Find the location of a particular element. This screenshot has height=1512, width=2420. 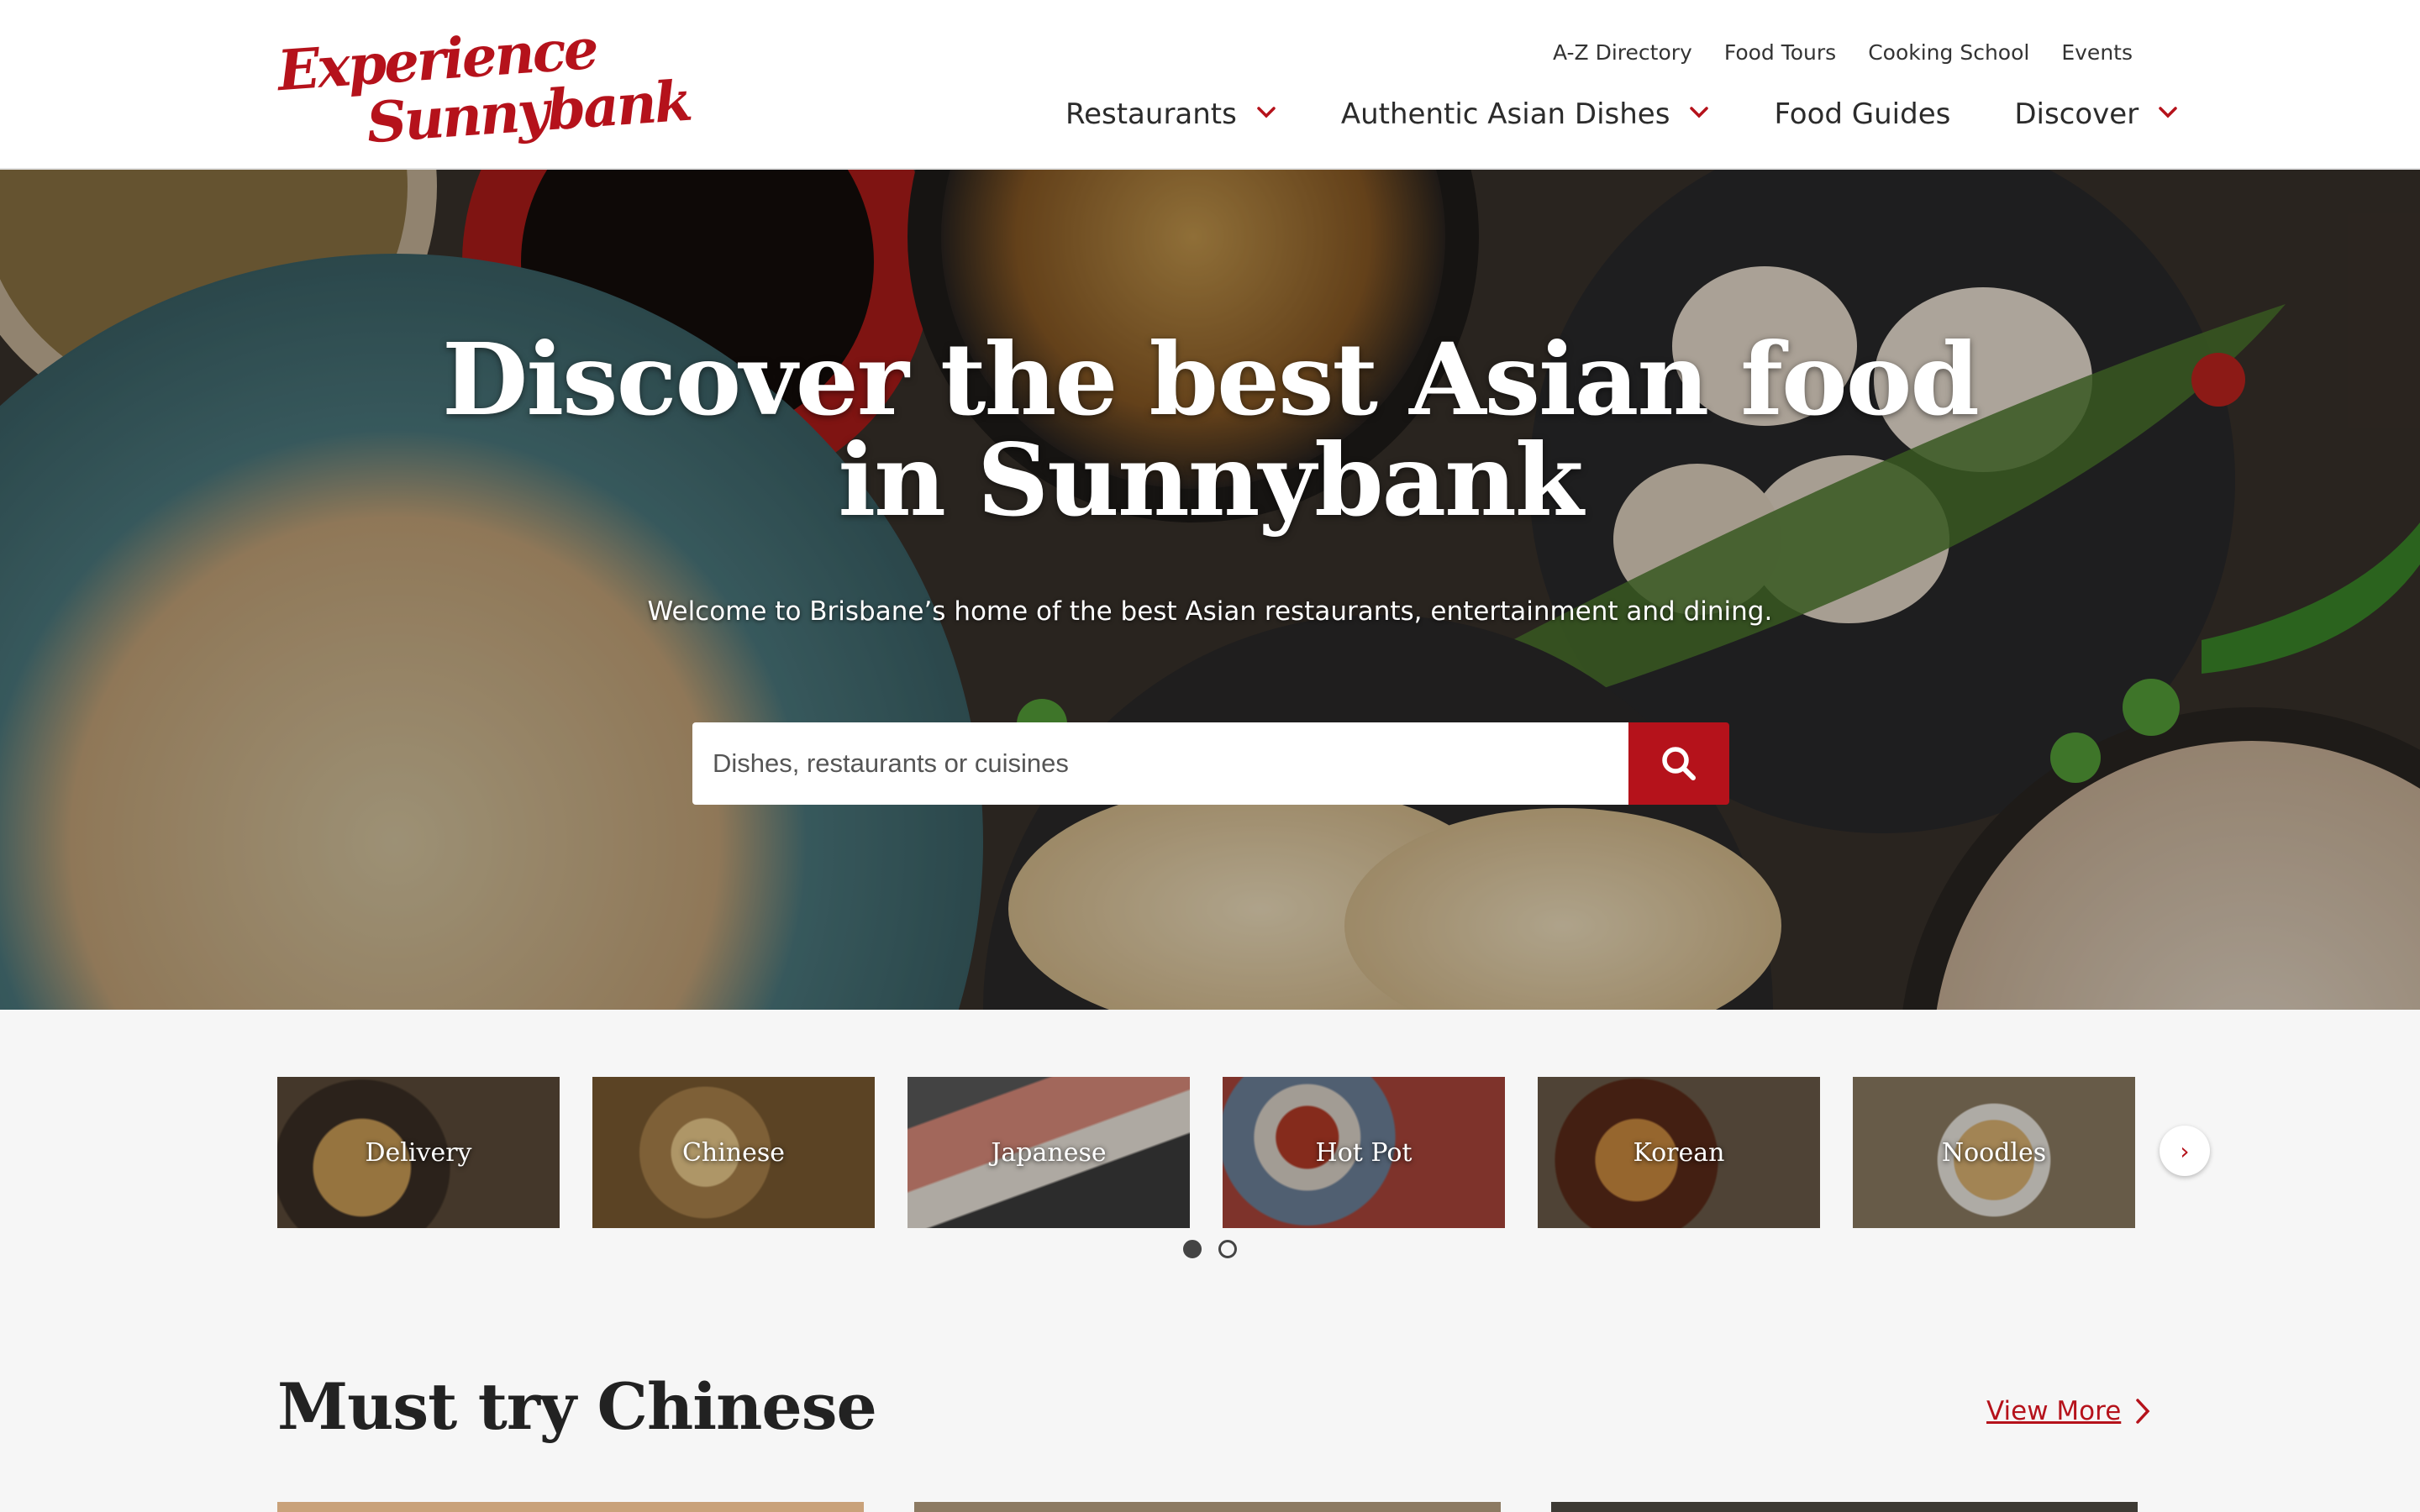

category-tile-delivery: Delivery is located at coordinates (419, 1152).